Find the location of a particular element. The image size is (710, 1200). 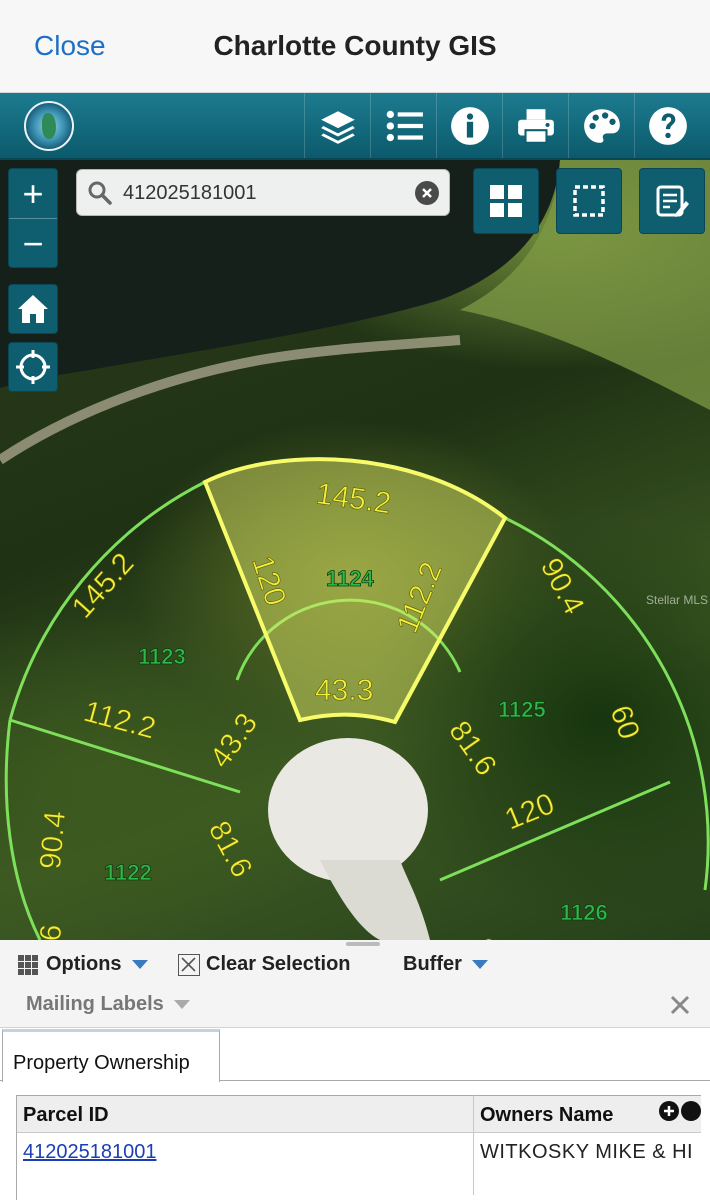

select-box-button is located at coordinates (589, 201).